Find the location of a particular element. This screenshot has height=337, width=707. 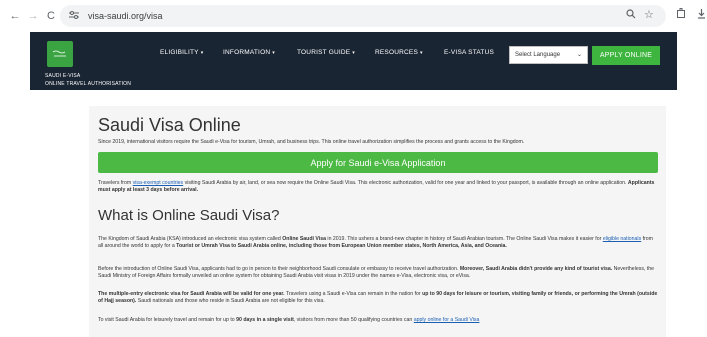

extensions-icon is located at coordinates (681, 15).